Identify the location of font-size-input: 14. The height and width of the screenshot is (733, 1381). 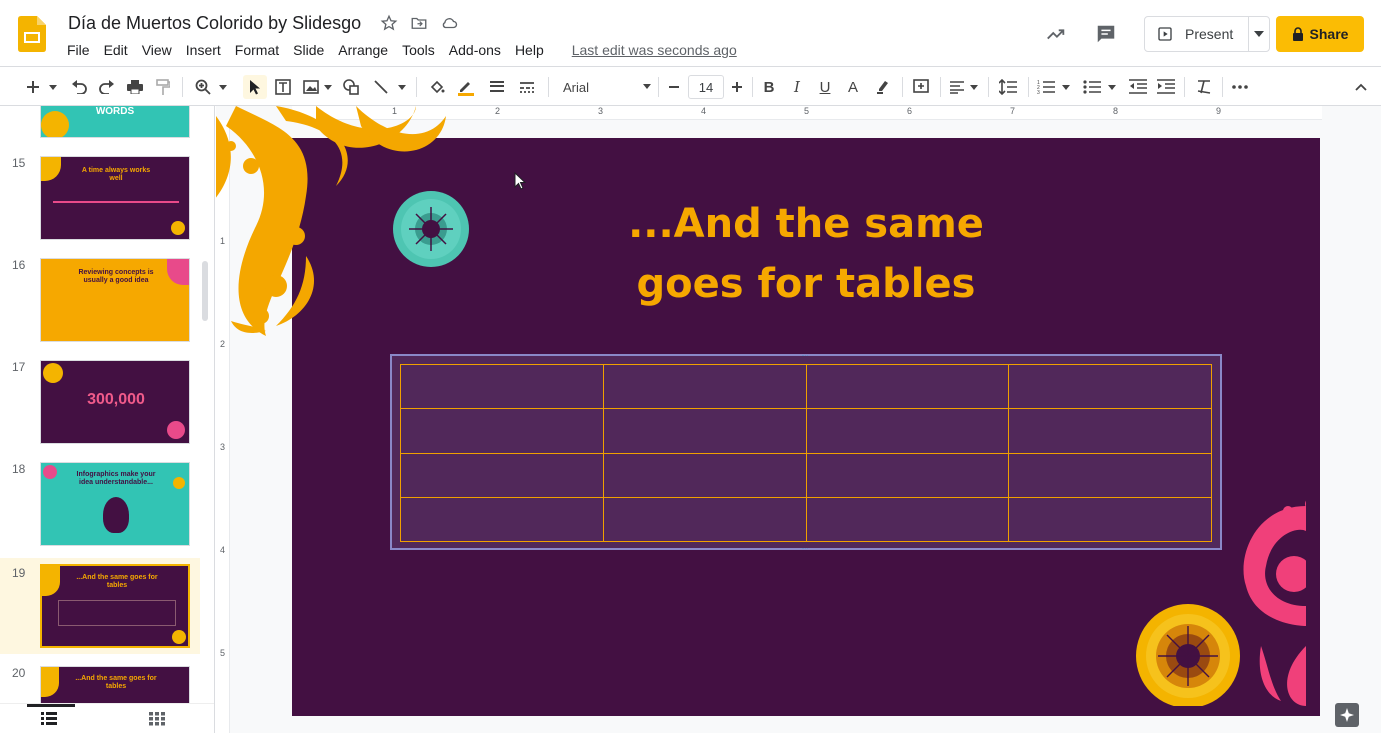
(706, 87).